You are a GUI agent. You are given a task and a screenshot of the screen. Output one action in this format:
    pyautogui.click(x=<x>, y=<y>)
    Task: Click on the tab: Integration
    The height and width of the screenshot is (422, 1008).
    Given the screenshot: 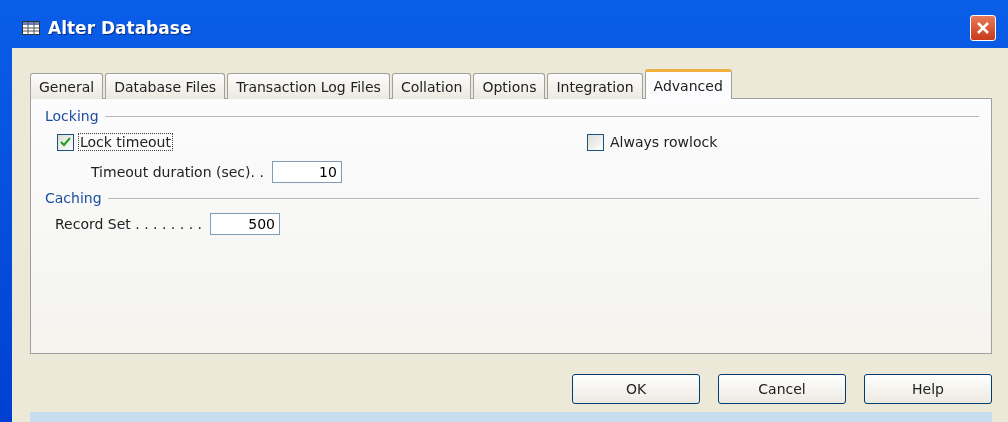 What is the action you would take?
    pyautogui.click(x=595, y=86)
    